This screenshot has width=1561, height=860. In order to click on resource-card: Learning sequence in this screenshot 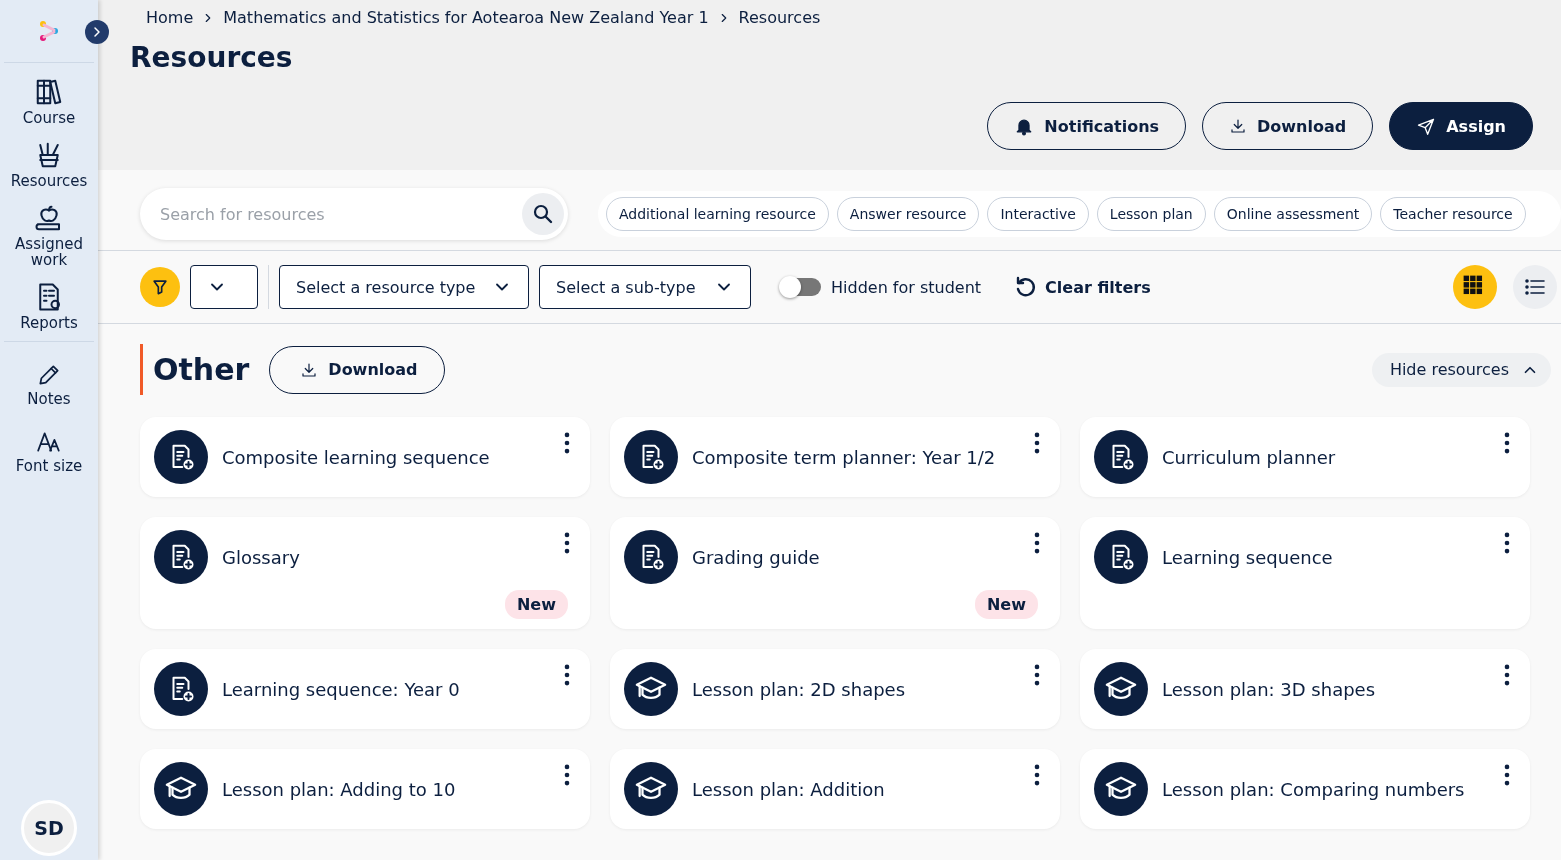, I will do `click(1305, 573)`.